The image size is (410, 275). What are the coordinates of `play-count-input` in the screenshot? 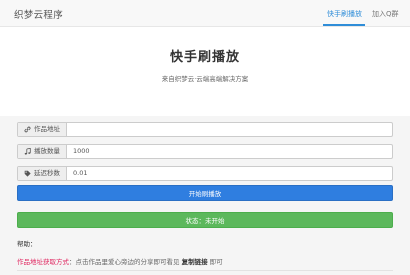 It's located at (230, 151).